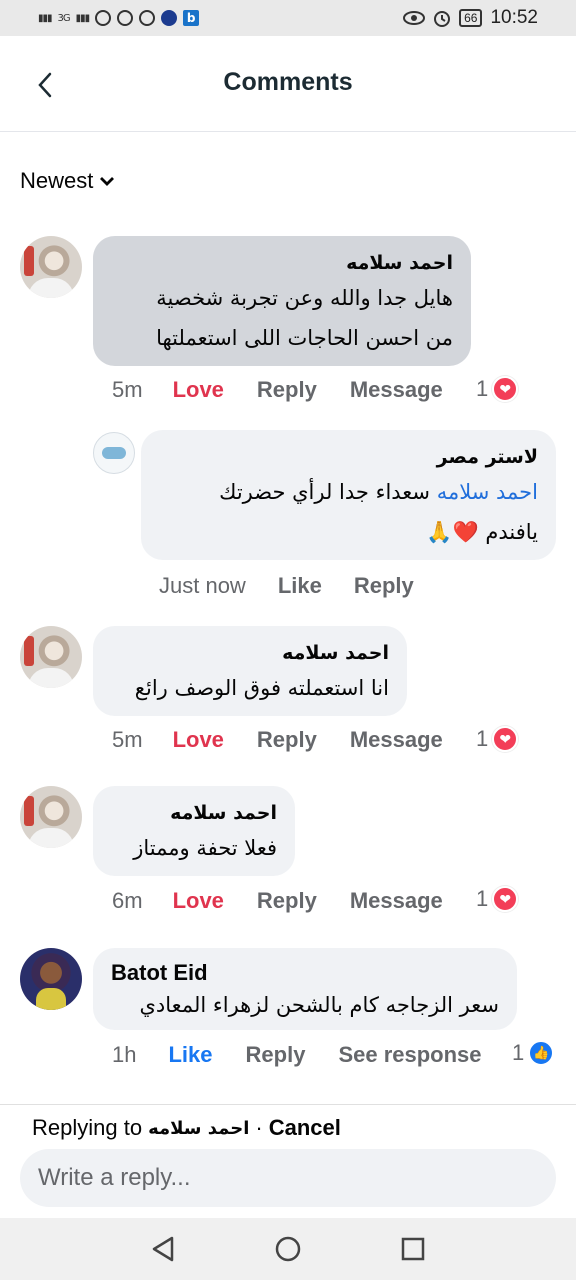 Image resolution: width=576 pixels, height=1280 pixels. I want to click on nav-back-button, so click(163, 1249).